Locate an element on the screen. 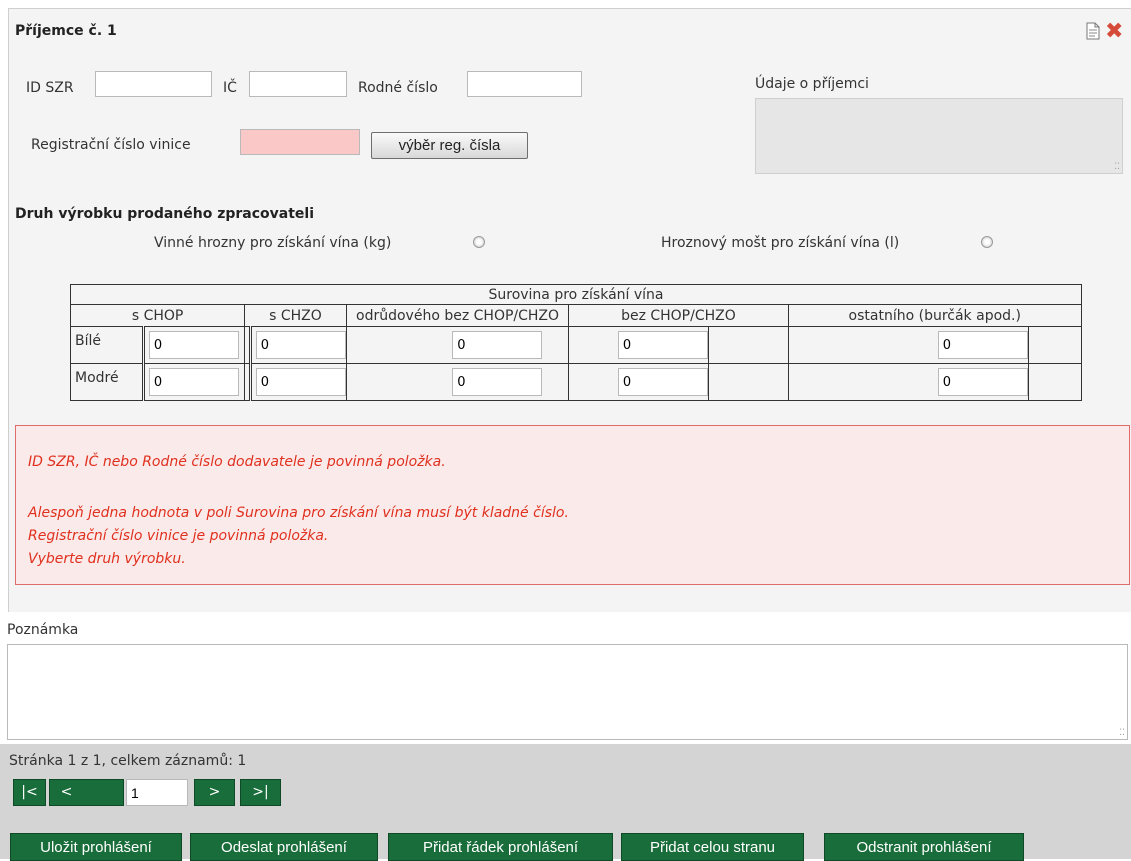 The width and height of the screenshot is (1131, 861). document-icon is located at coordinates (1093, 31).